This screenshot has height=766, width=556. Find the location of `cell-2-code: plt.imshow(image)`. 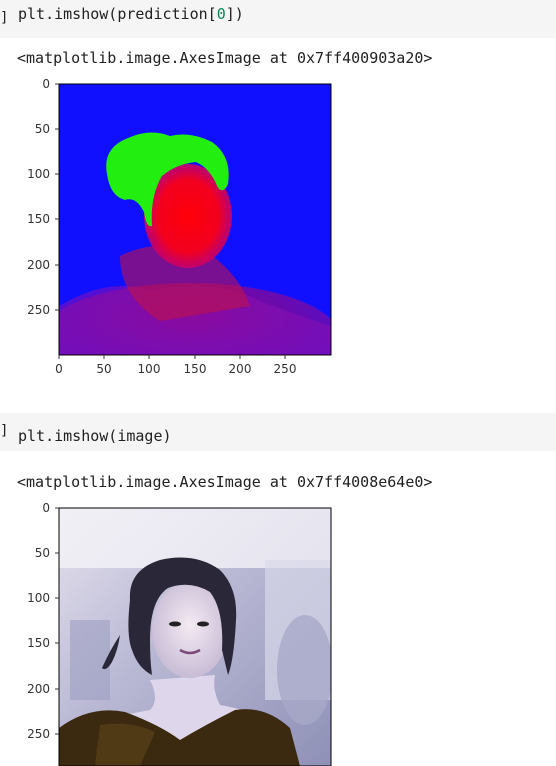

cell-2-code: plt.imshow(image) is located at coordinates (95, 436).